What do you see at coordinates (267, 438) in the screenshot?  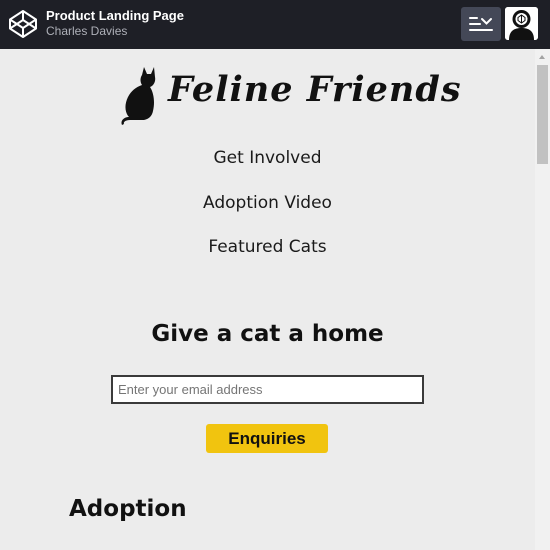 I see `enquiries-button: Enquiries` at bounding box center [267, 438].